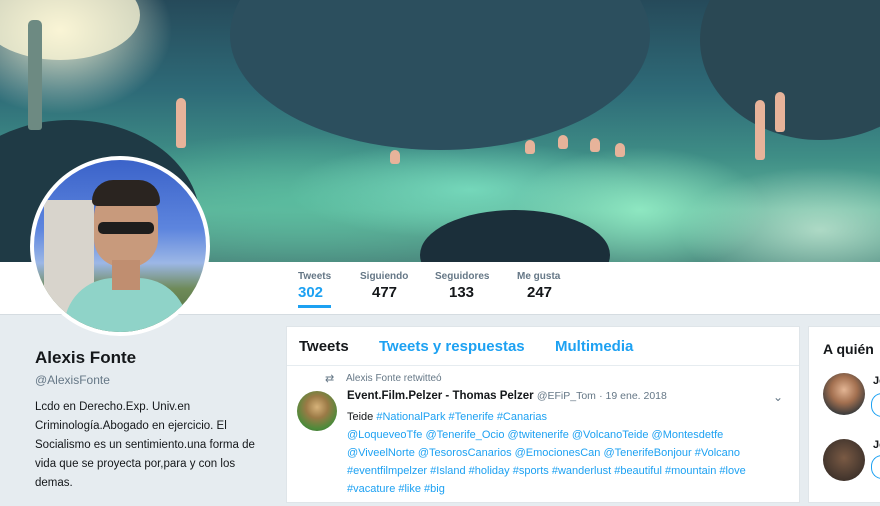 The height and width of the screenshot is (506, 880). What do you see at coordinates (462, 276) in the screenshot?
I see `stat-label: Seguidores` at bounding box center [462, 276].